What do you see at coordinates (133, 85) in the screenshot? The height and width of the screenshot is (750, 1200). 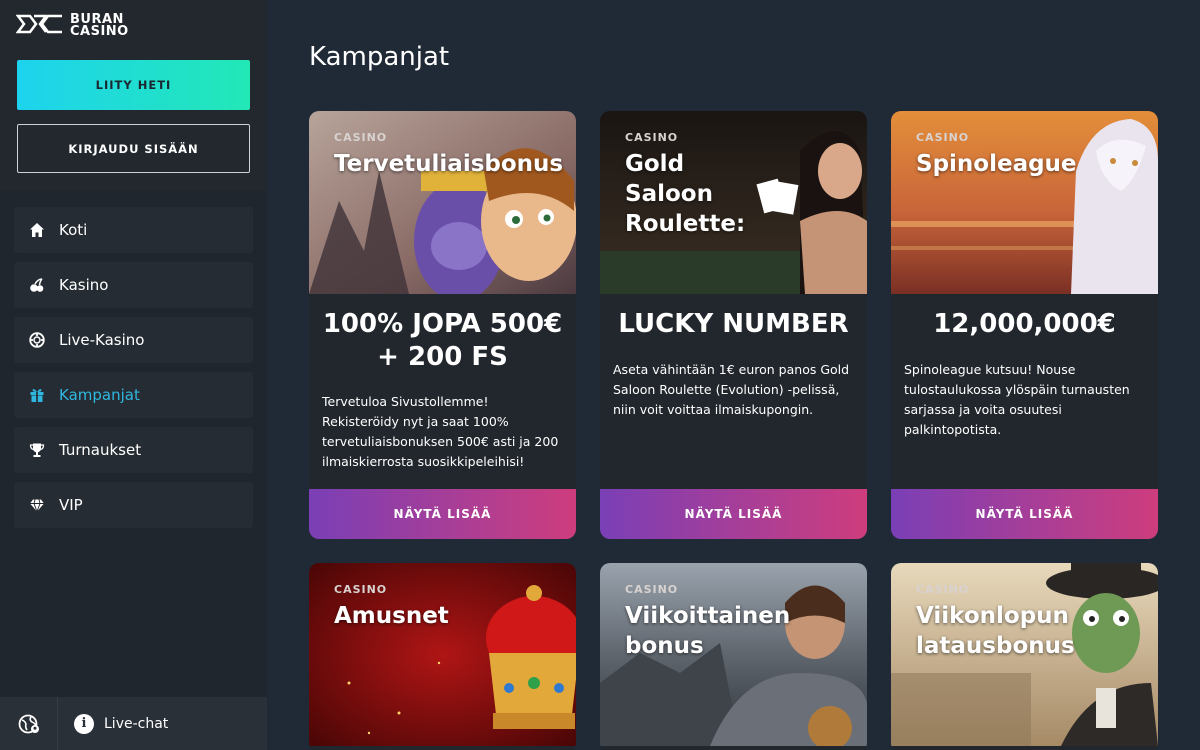 I see `join-button: LIITY HETI` at bounding box center [133, 85].